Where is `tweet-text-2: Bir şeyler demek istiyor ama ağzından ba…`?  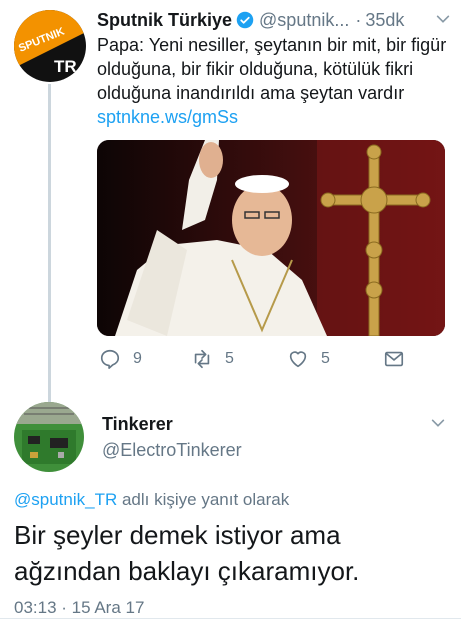 tweet-text-2: Bir şeyler demek istiyor ama ağzından ba… is located at coordinates (187, 553).